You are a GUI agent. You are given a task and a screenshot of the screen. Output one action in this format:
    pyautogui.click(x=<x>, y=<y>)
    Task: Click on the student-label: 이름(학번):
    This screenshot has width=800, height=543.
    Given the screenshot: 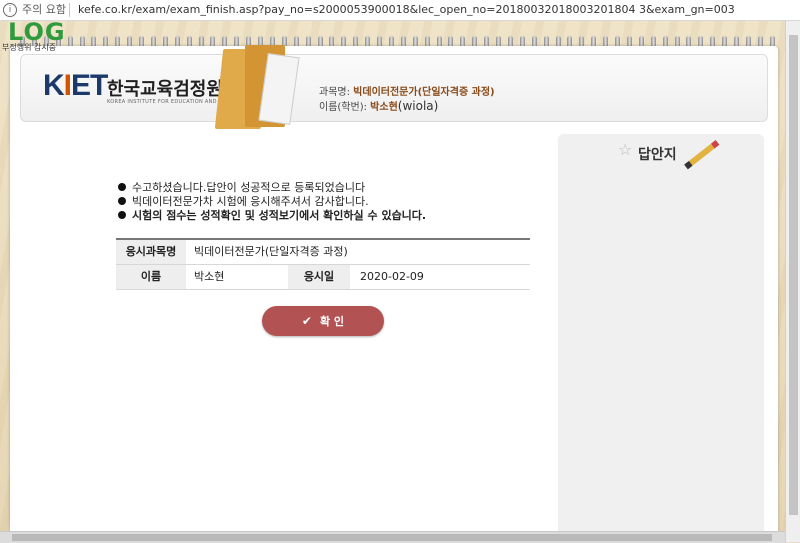 What is the action you would take?
    pyautogui.click(x=343, y=107)
    